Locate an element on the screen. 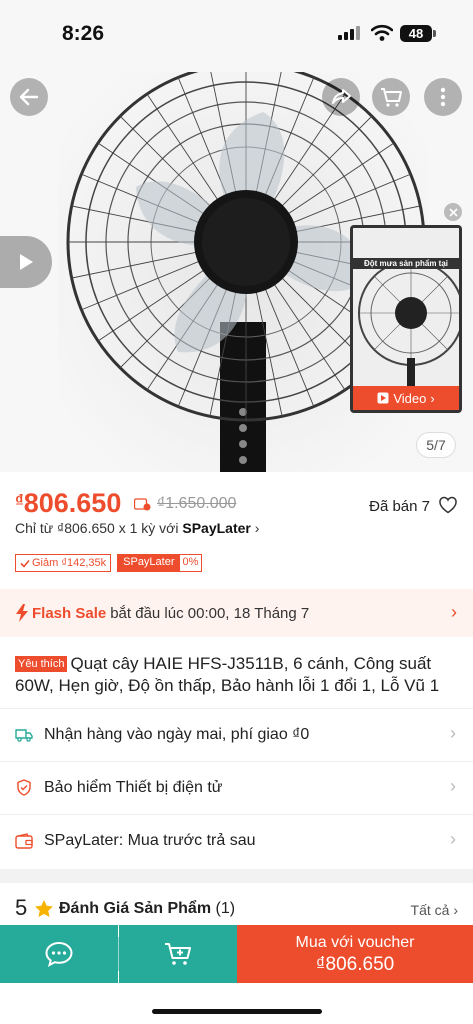 The height and width of the screenshot is (1024, 473). currency-symbol: ₫ is located at coordinates (19, 500).